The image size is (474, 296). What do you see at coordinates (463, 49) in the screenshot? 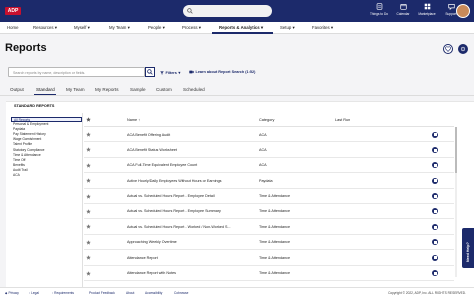
I see `more-options-button` at bounding box center [463, 49].